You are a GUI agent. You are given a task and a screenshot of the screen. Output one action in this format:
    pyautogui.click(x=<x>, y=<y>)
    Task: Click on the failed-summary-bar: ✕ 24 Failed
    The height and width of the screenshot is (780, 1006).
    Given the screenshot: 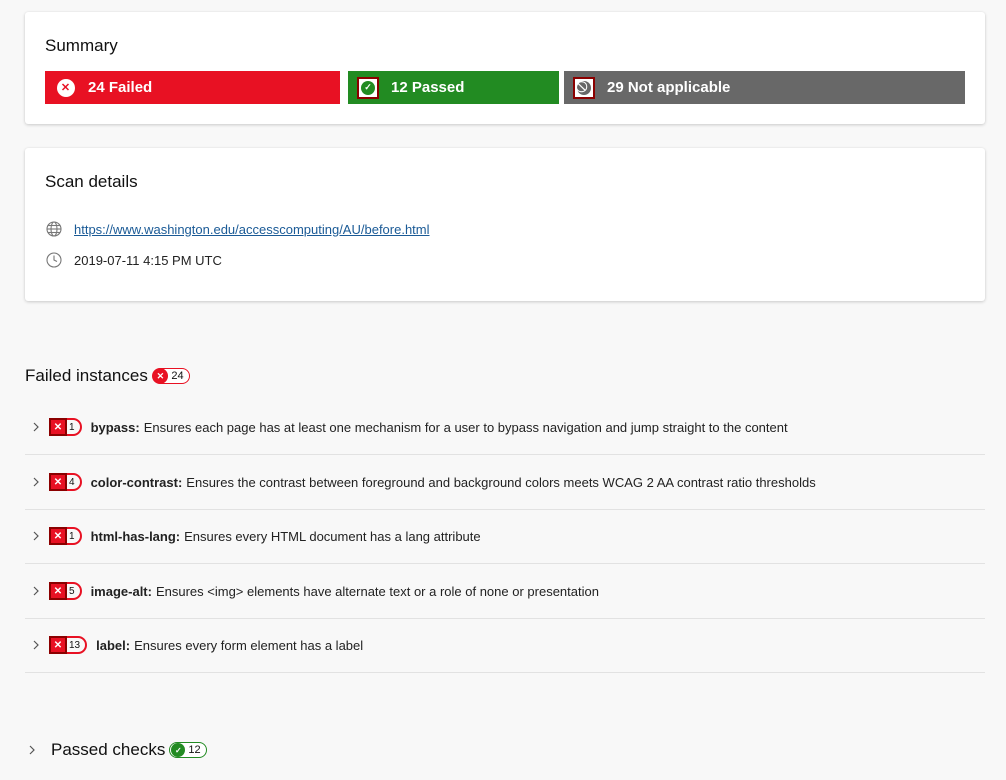 What is the action you would take?
    pyautogui.click(x=192, y=87)
    